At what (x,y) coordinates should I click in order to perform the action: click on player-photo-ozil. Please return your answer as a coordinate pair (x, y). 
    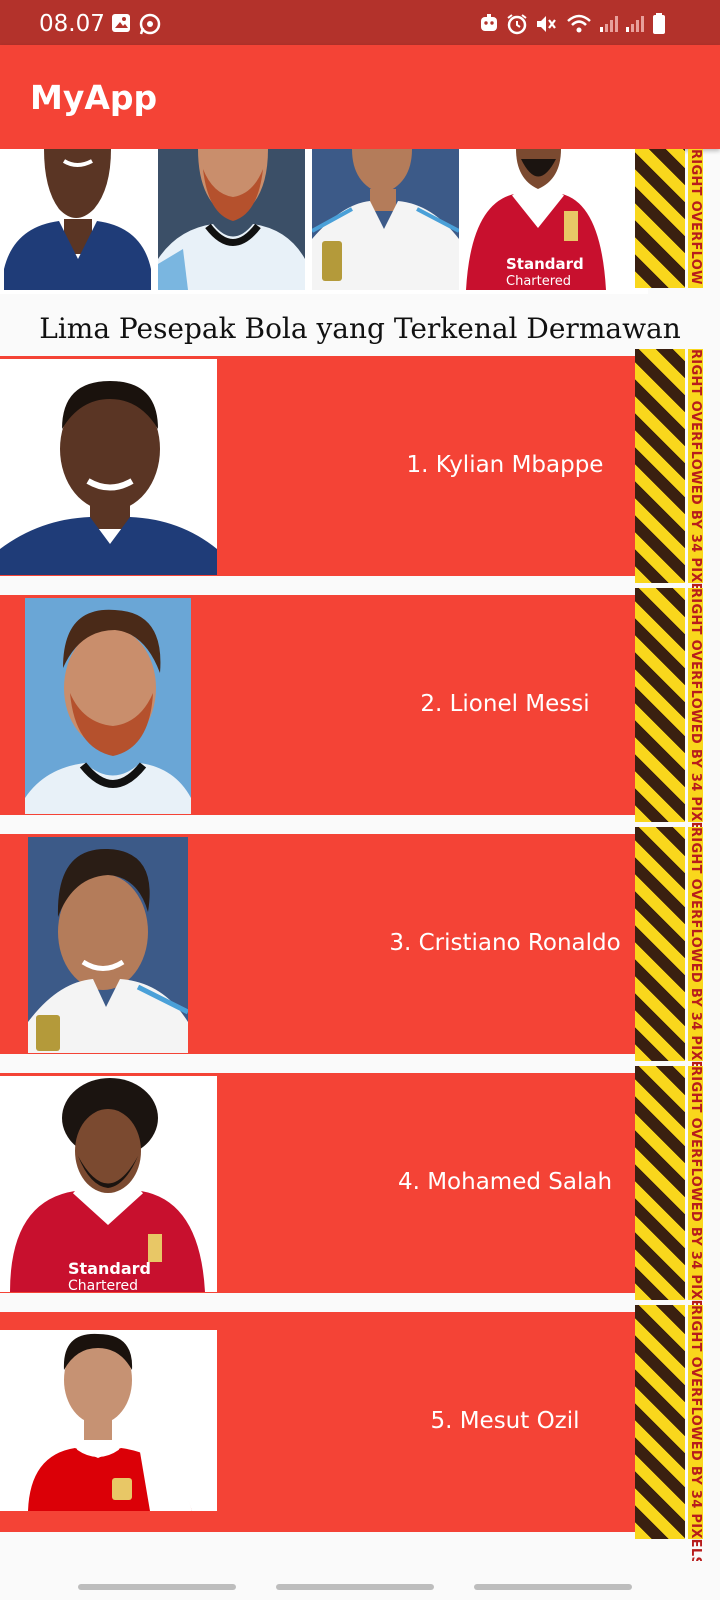
    Looking at the image, I should click on (108, 1420).